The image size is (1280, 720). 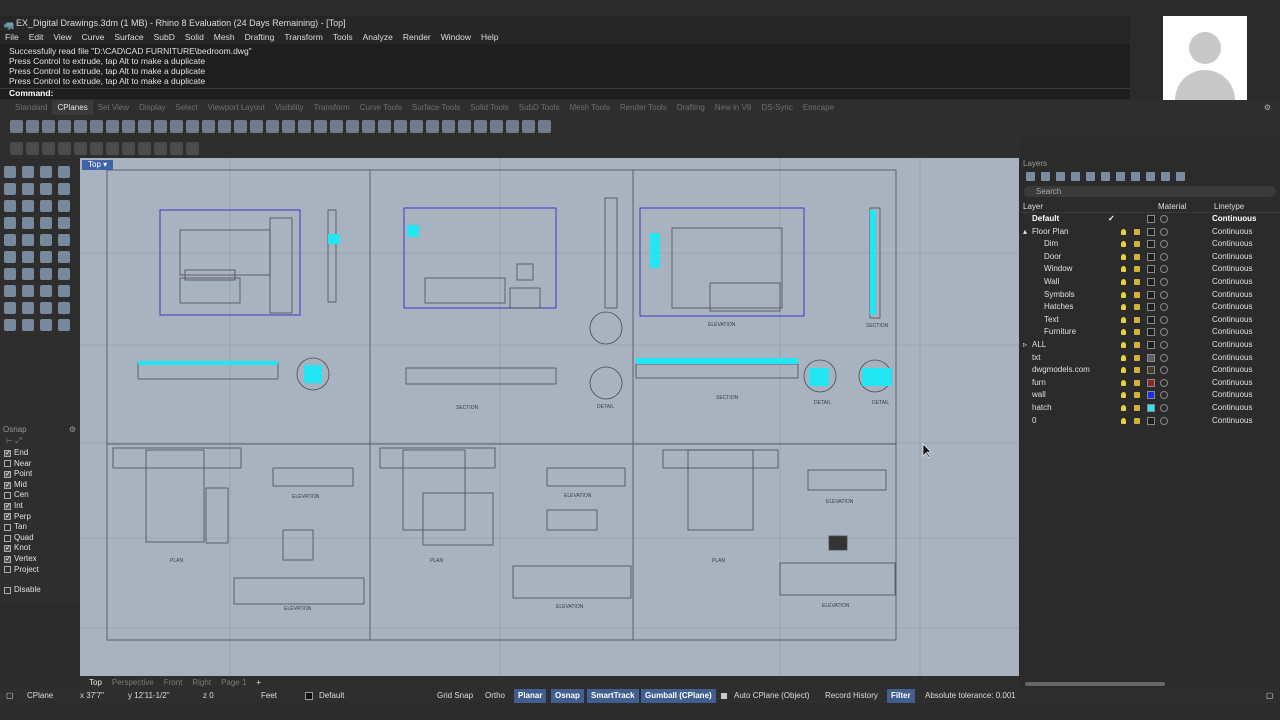 What do you see at coordinates (530, 696) in the screenshot?
I see `planar-toggle: Planar` at bounding box center [530, 696].